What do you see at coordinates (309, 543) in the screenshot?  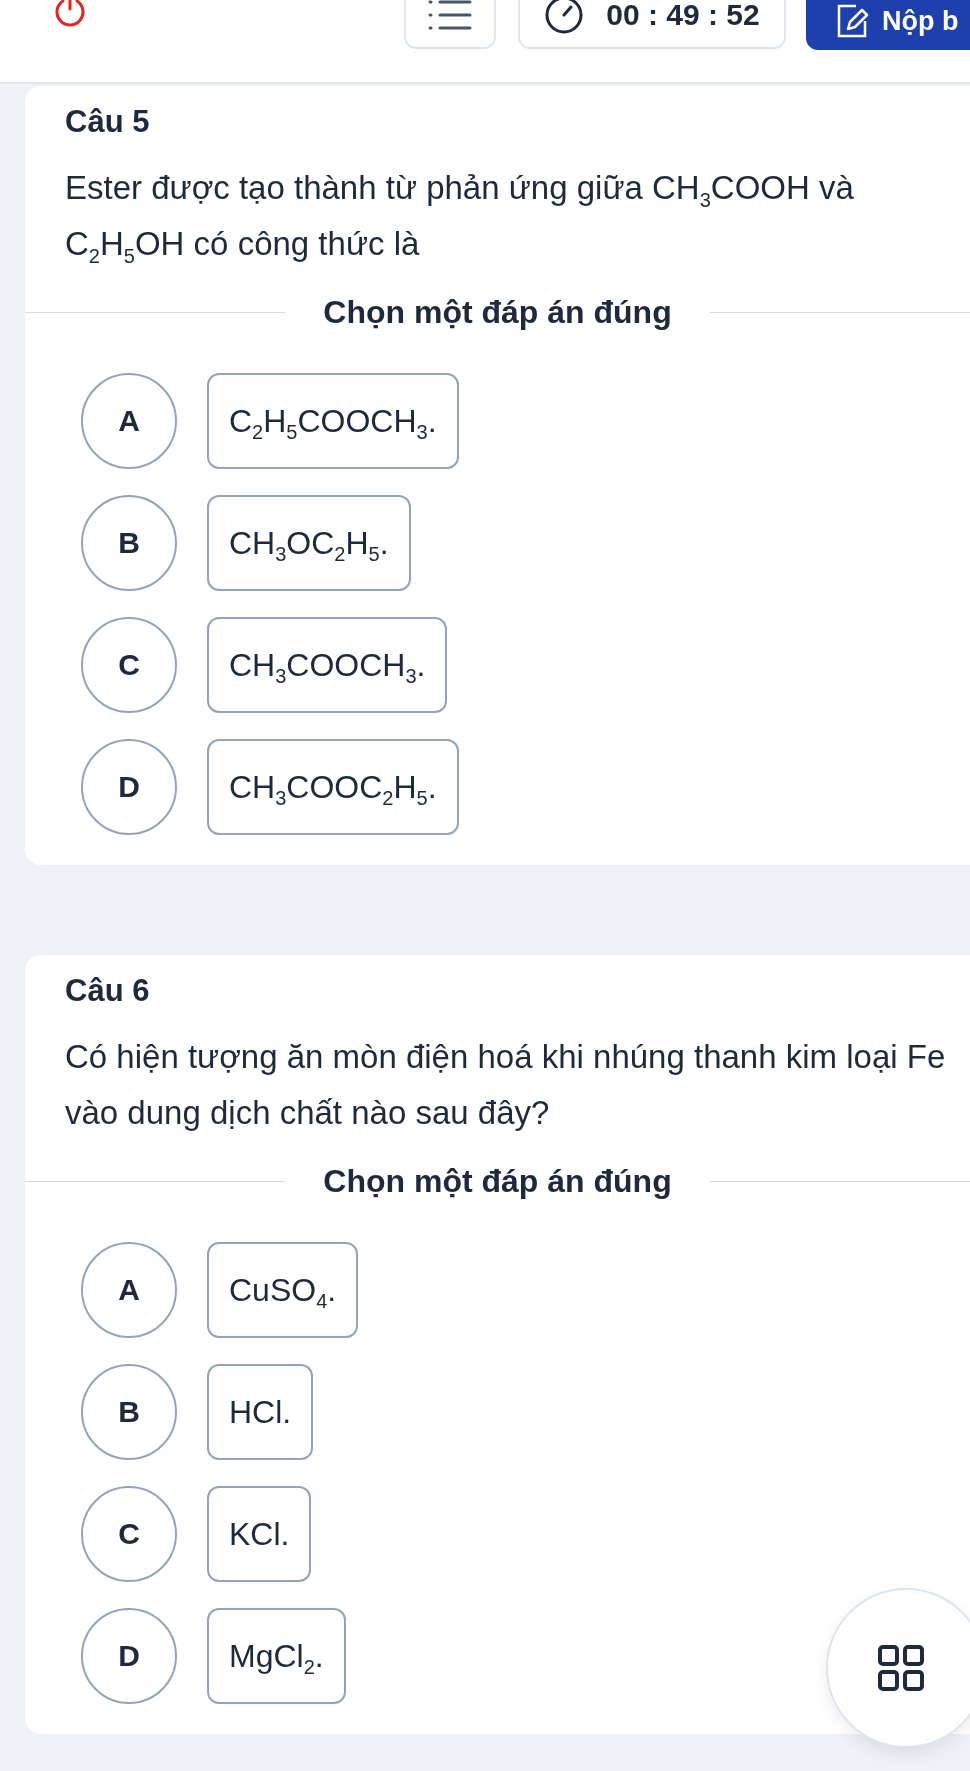 I see `answer-option: CH$_{3}$OC$_{2}$H$_{5}$.` at bounding box center [309, 543].